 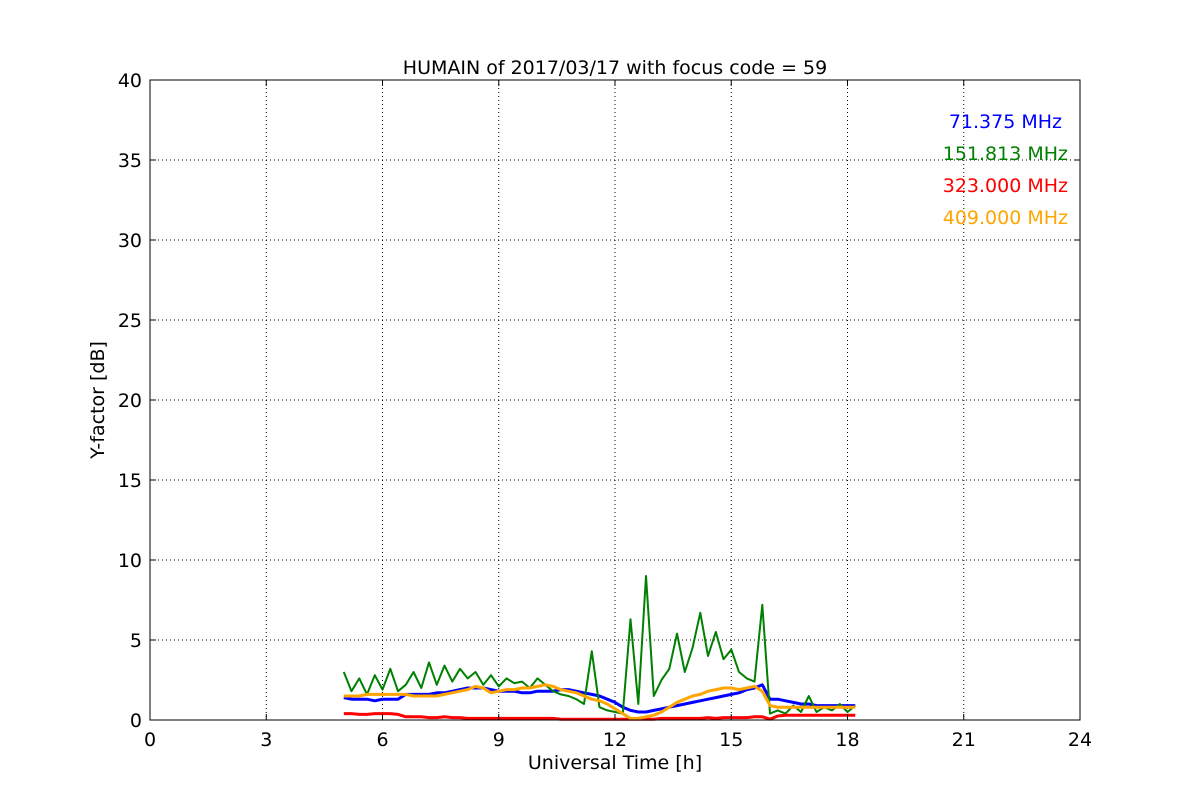 What do you see at coordinates (499, 740) in the screenshot?
I see `x-tick-label: 9` at bounding box center [499, 740].